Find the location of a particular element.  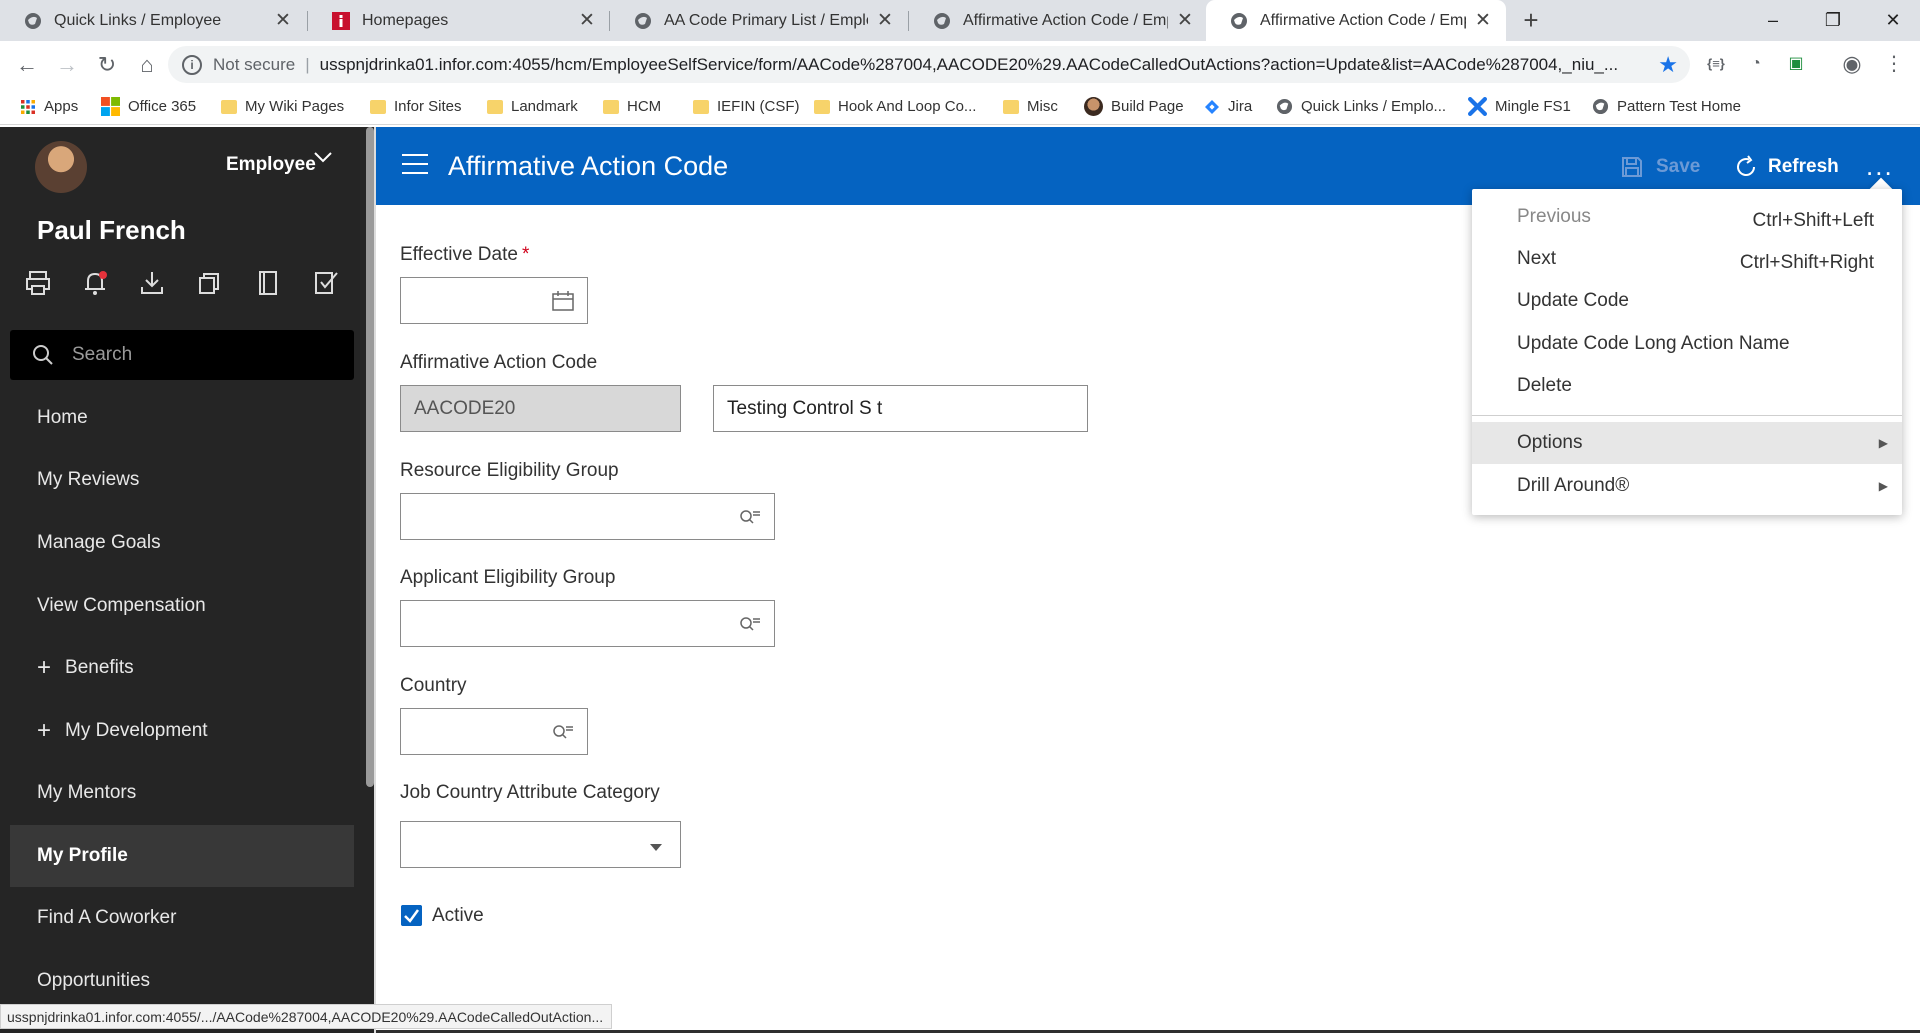

download-icon is located at coordinates (152, 283).